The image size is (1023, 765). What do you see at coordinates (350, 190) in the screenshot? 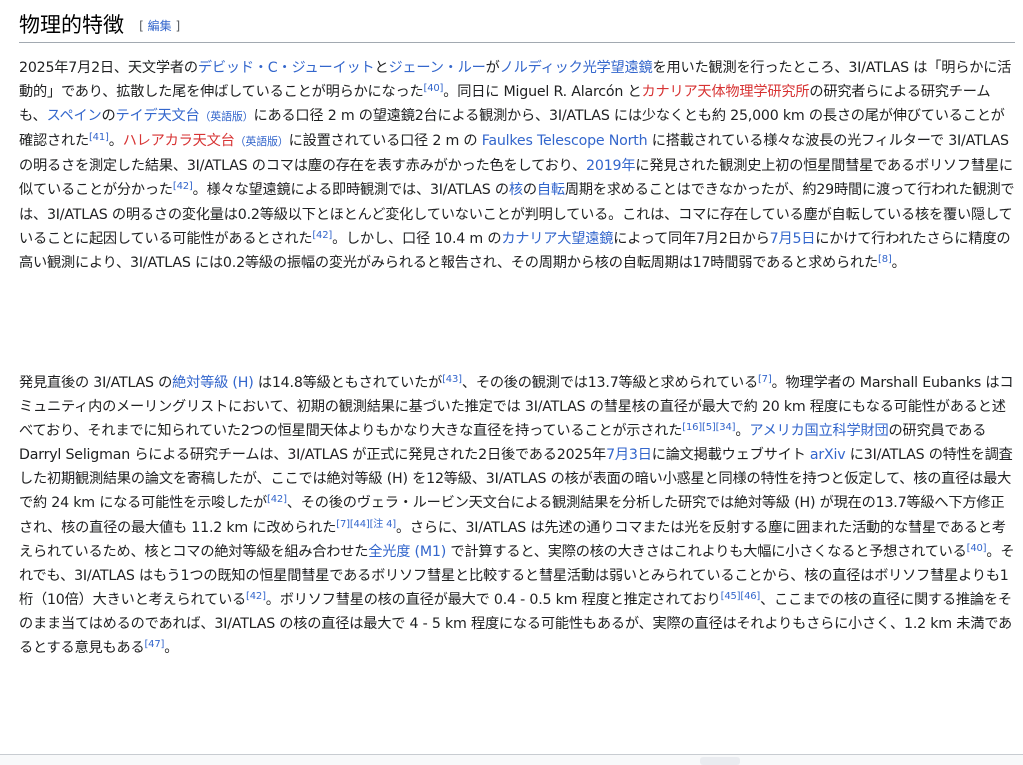
I see `text-run: 。様々な望遠鏡による即時観測では、3I/ATLAS の` at bounding box center [350, 190].